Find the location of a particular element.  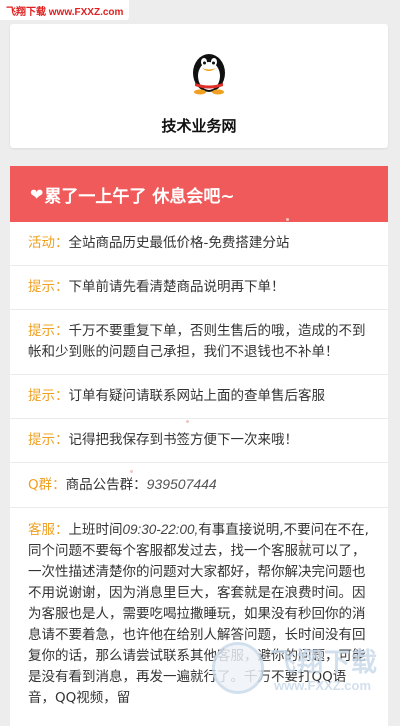

row-label: 客服： is located at coordinates (48, 530).